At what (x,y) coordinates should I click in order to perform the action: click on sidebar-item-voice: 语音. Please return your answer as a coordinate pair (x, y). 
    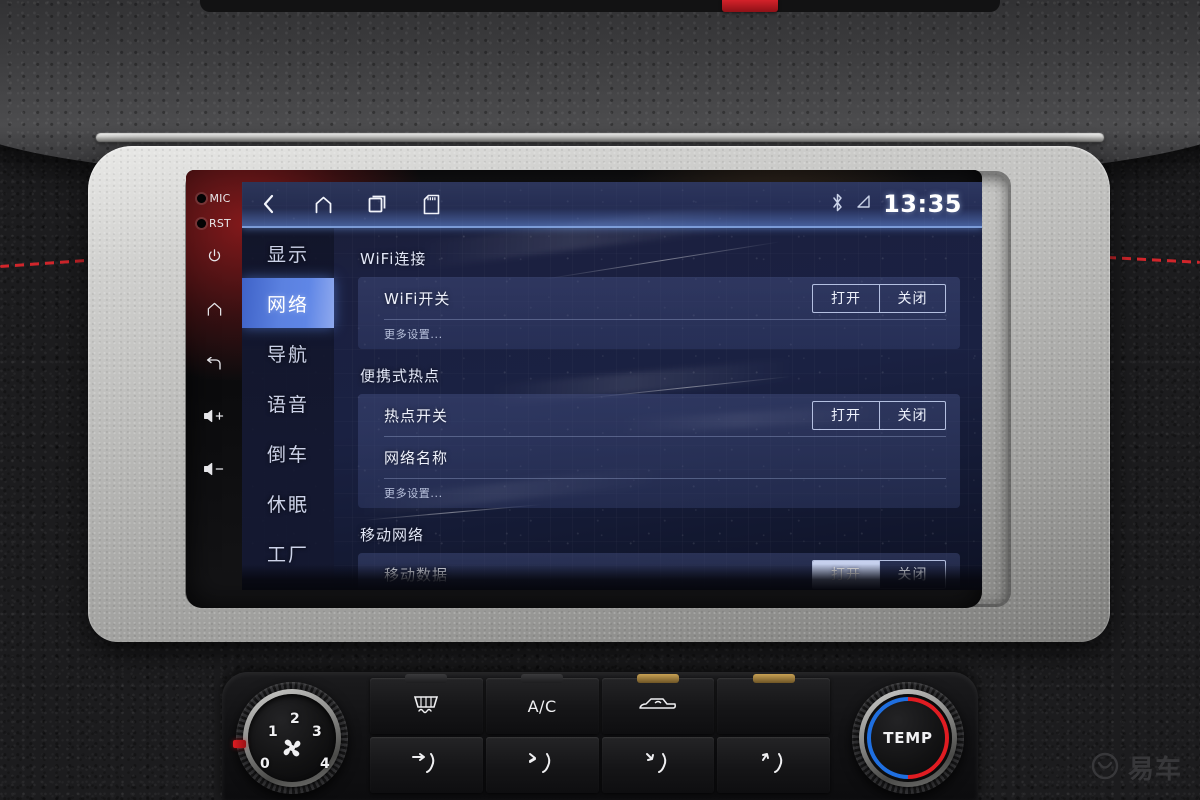
    Looking at the image, I should click on (288, 403).